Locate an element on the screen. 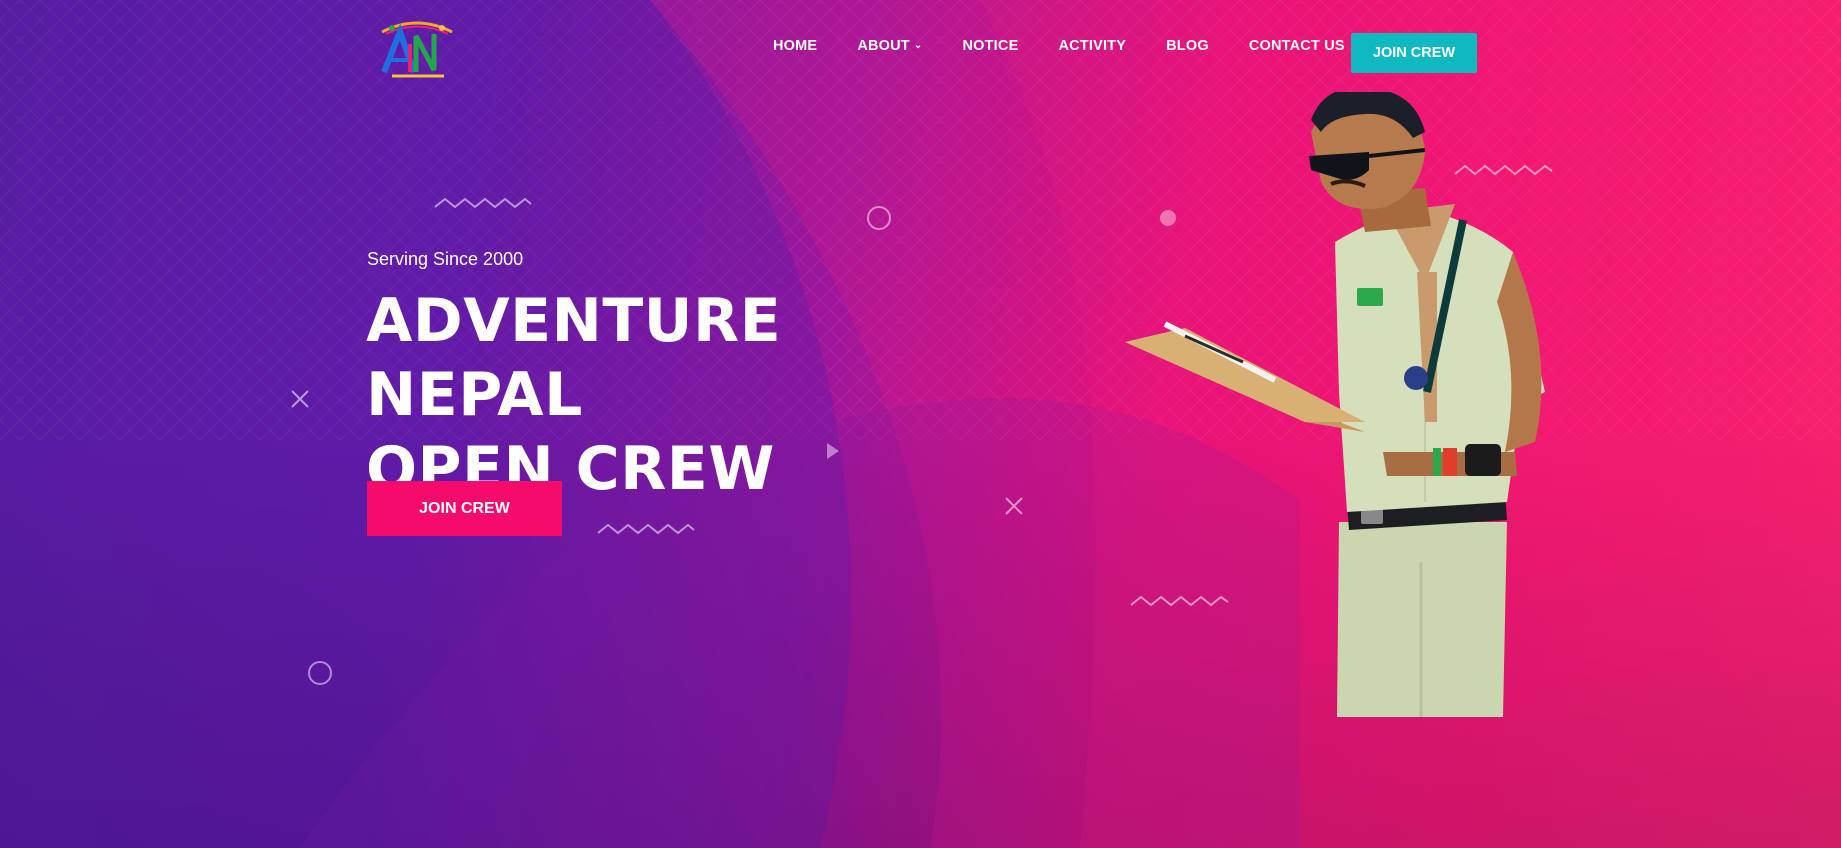 The width and height of the screenshot is (1841, 848). site-logo is located at coordinates (417, 48).